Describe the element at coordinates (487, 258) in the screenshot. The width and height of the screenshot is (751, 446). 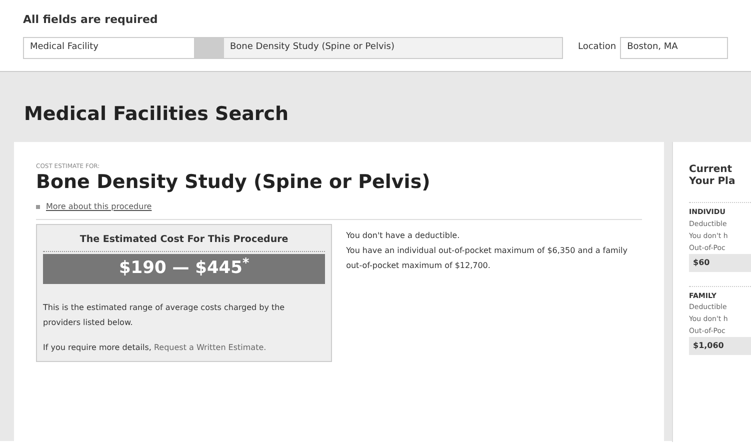
I see `coverage-text: You have an individual out-of-pocket maximum of $6,350 and a family out-of-pocket maximum of $12,700.` at that location.